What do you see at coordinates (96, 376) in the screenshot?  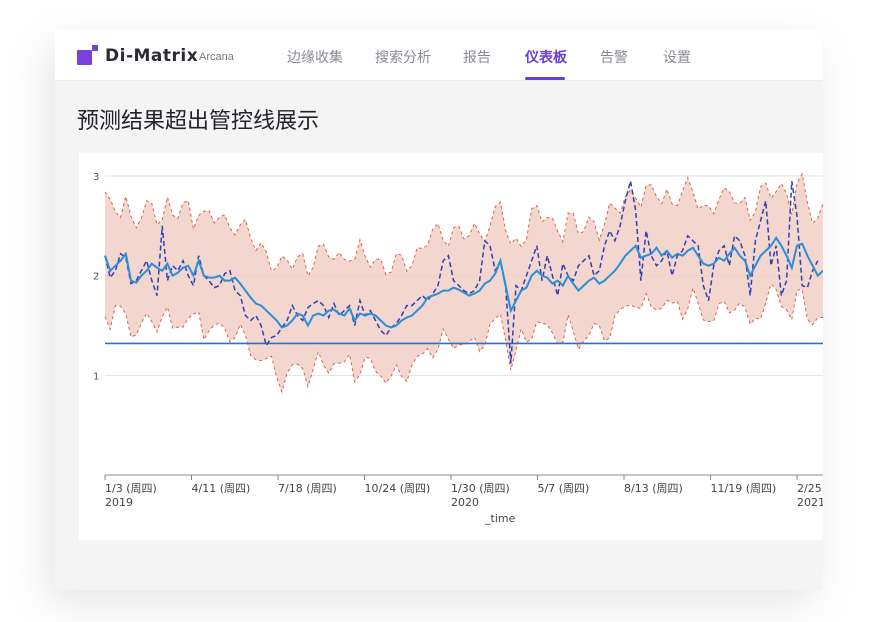 I see `y-tick-label: 1` at bounding box center [96, 376].